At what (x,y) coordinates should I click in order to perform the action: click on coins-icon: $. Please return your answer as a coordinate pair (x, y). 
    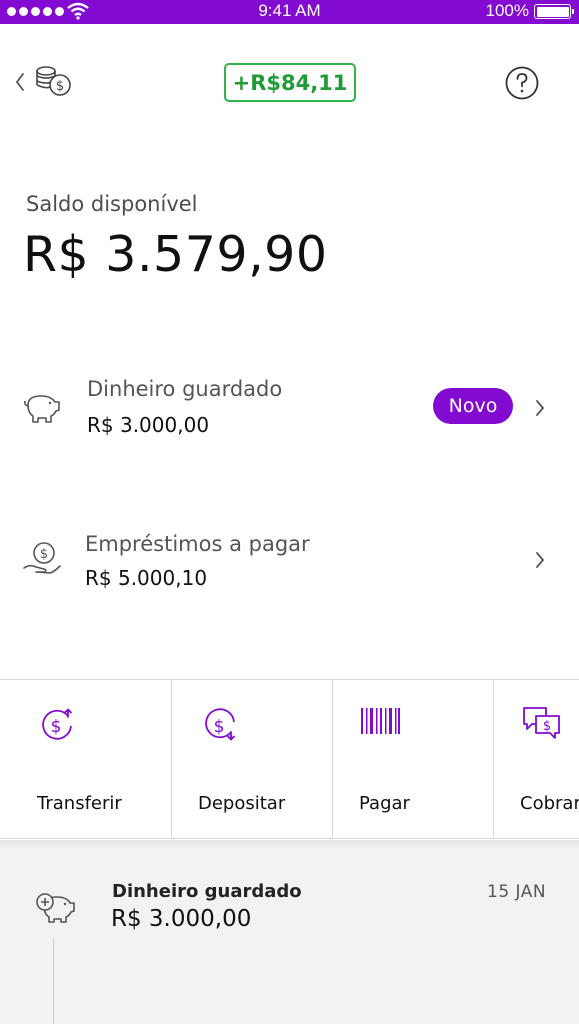
    Looking at the image, I should click on (54, 81).